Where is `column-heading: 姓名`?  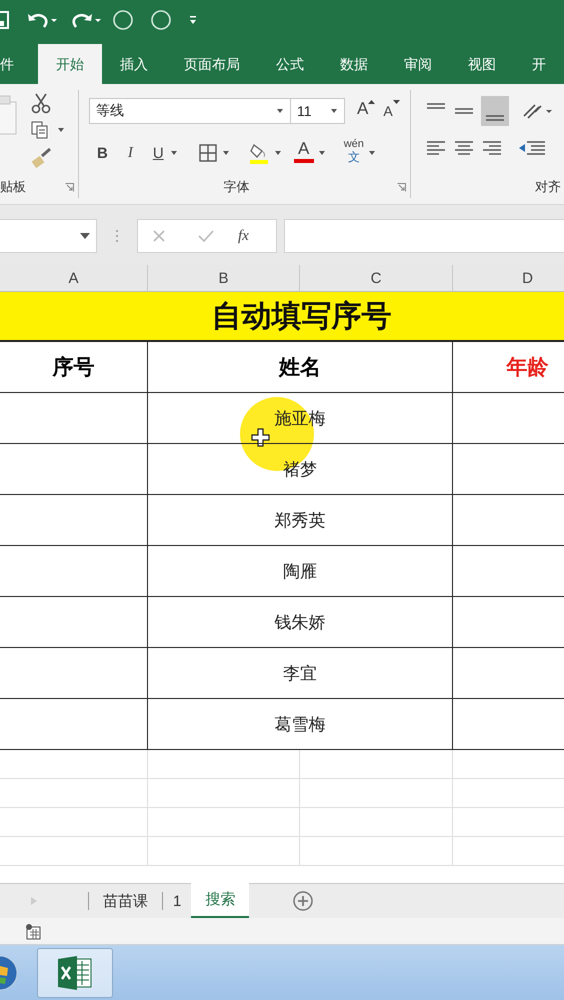 column-heading: 姓名 is located at coordinates (300, 367).